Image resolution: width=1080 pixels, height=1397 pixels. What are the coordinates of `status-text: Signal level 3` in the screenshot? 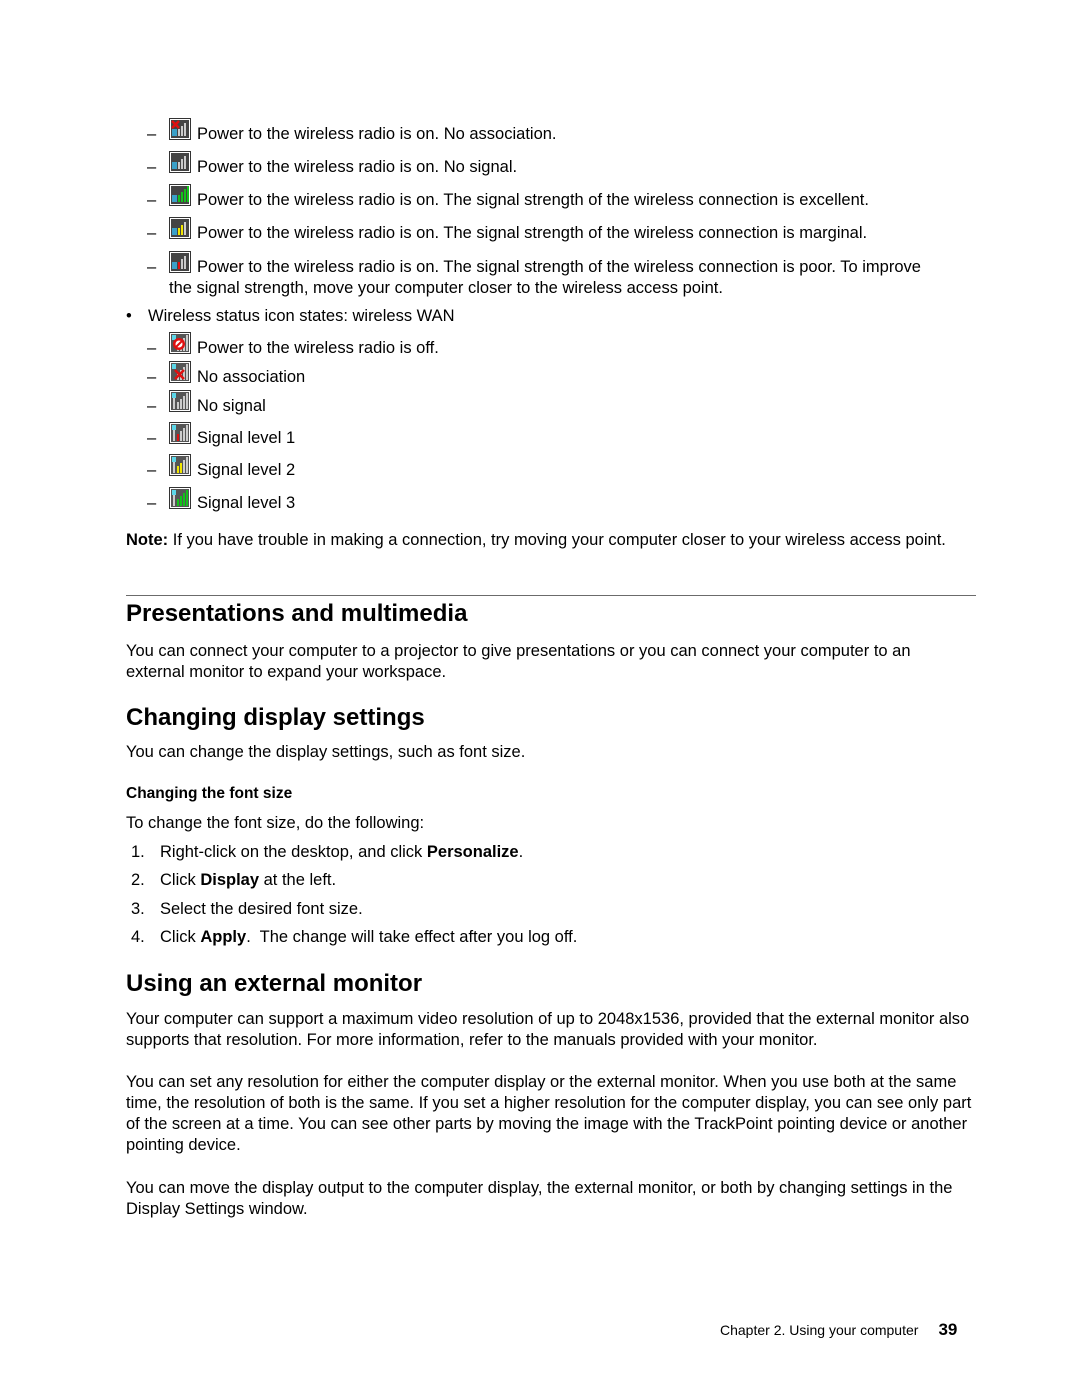 It's located at (246, 503).